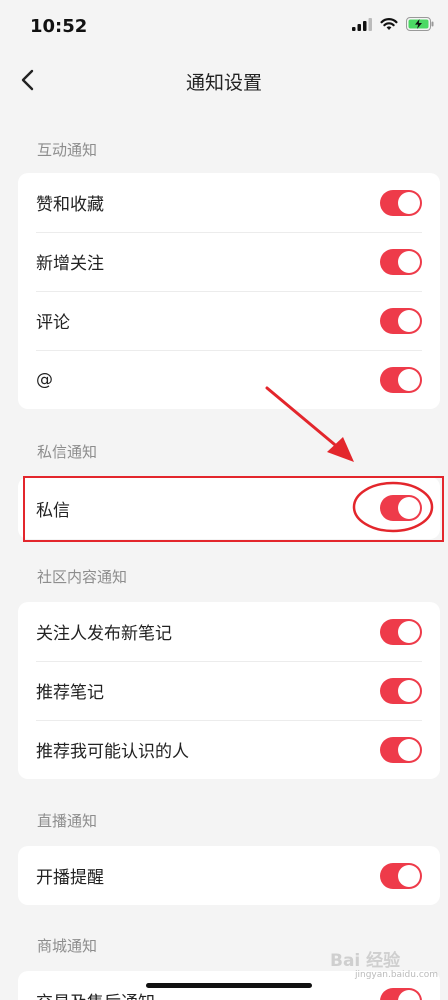 This screenshot has width=448, height=1000. I want to click on recommended-notes-toggle, so click(401, 691).